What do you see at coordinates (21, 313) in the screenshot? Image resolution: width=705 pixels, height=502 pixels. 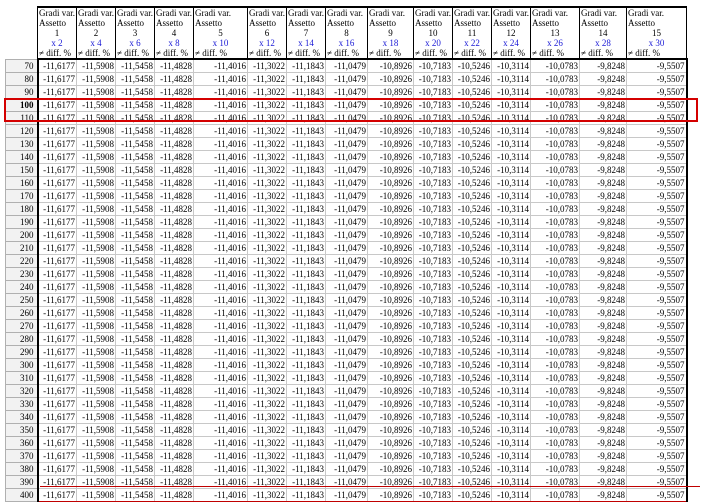 I see `row-header: 260` at bounding box center [21, 313].